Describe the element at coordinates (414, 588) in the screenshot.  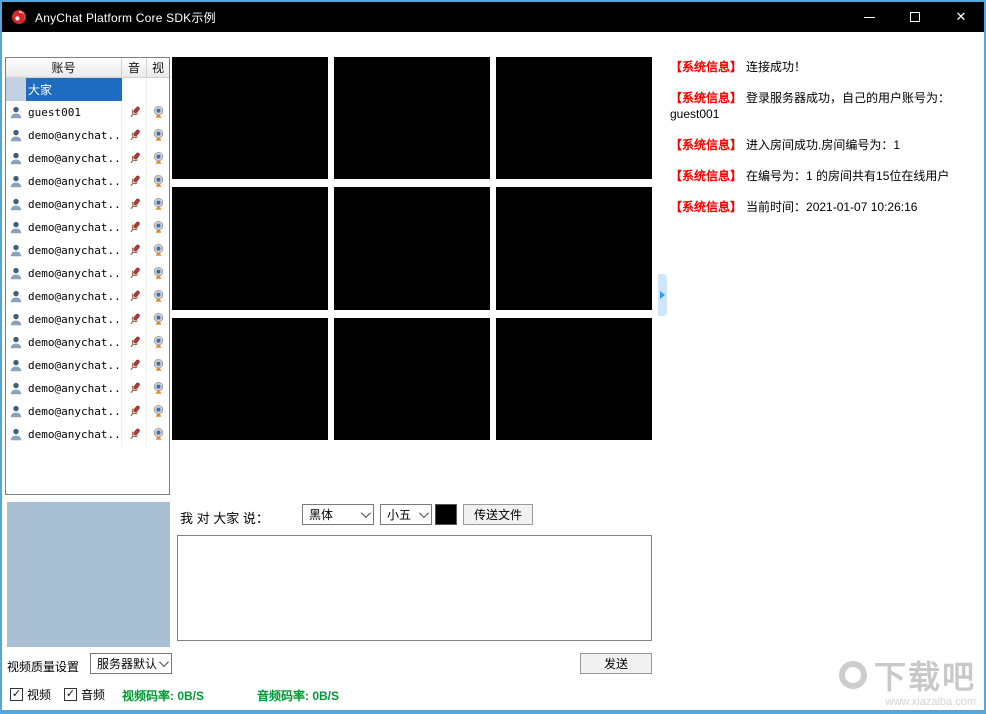
I see `chat-message-input` at that location.